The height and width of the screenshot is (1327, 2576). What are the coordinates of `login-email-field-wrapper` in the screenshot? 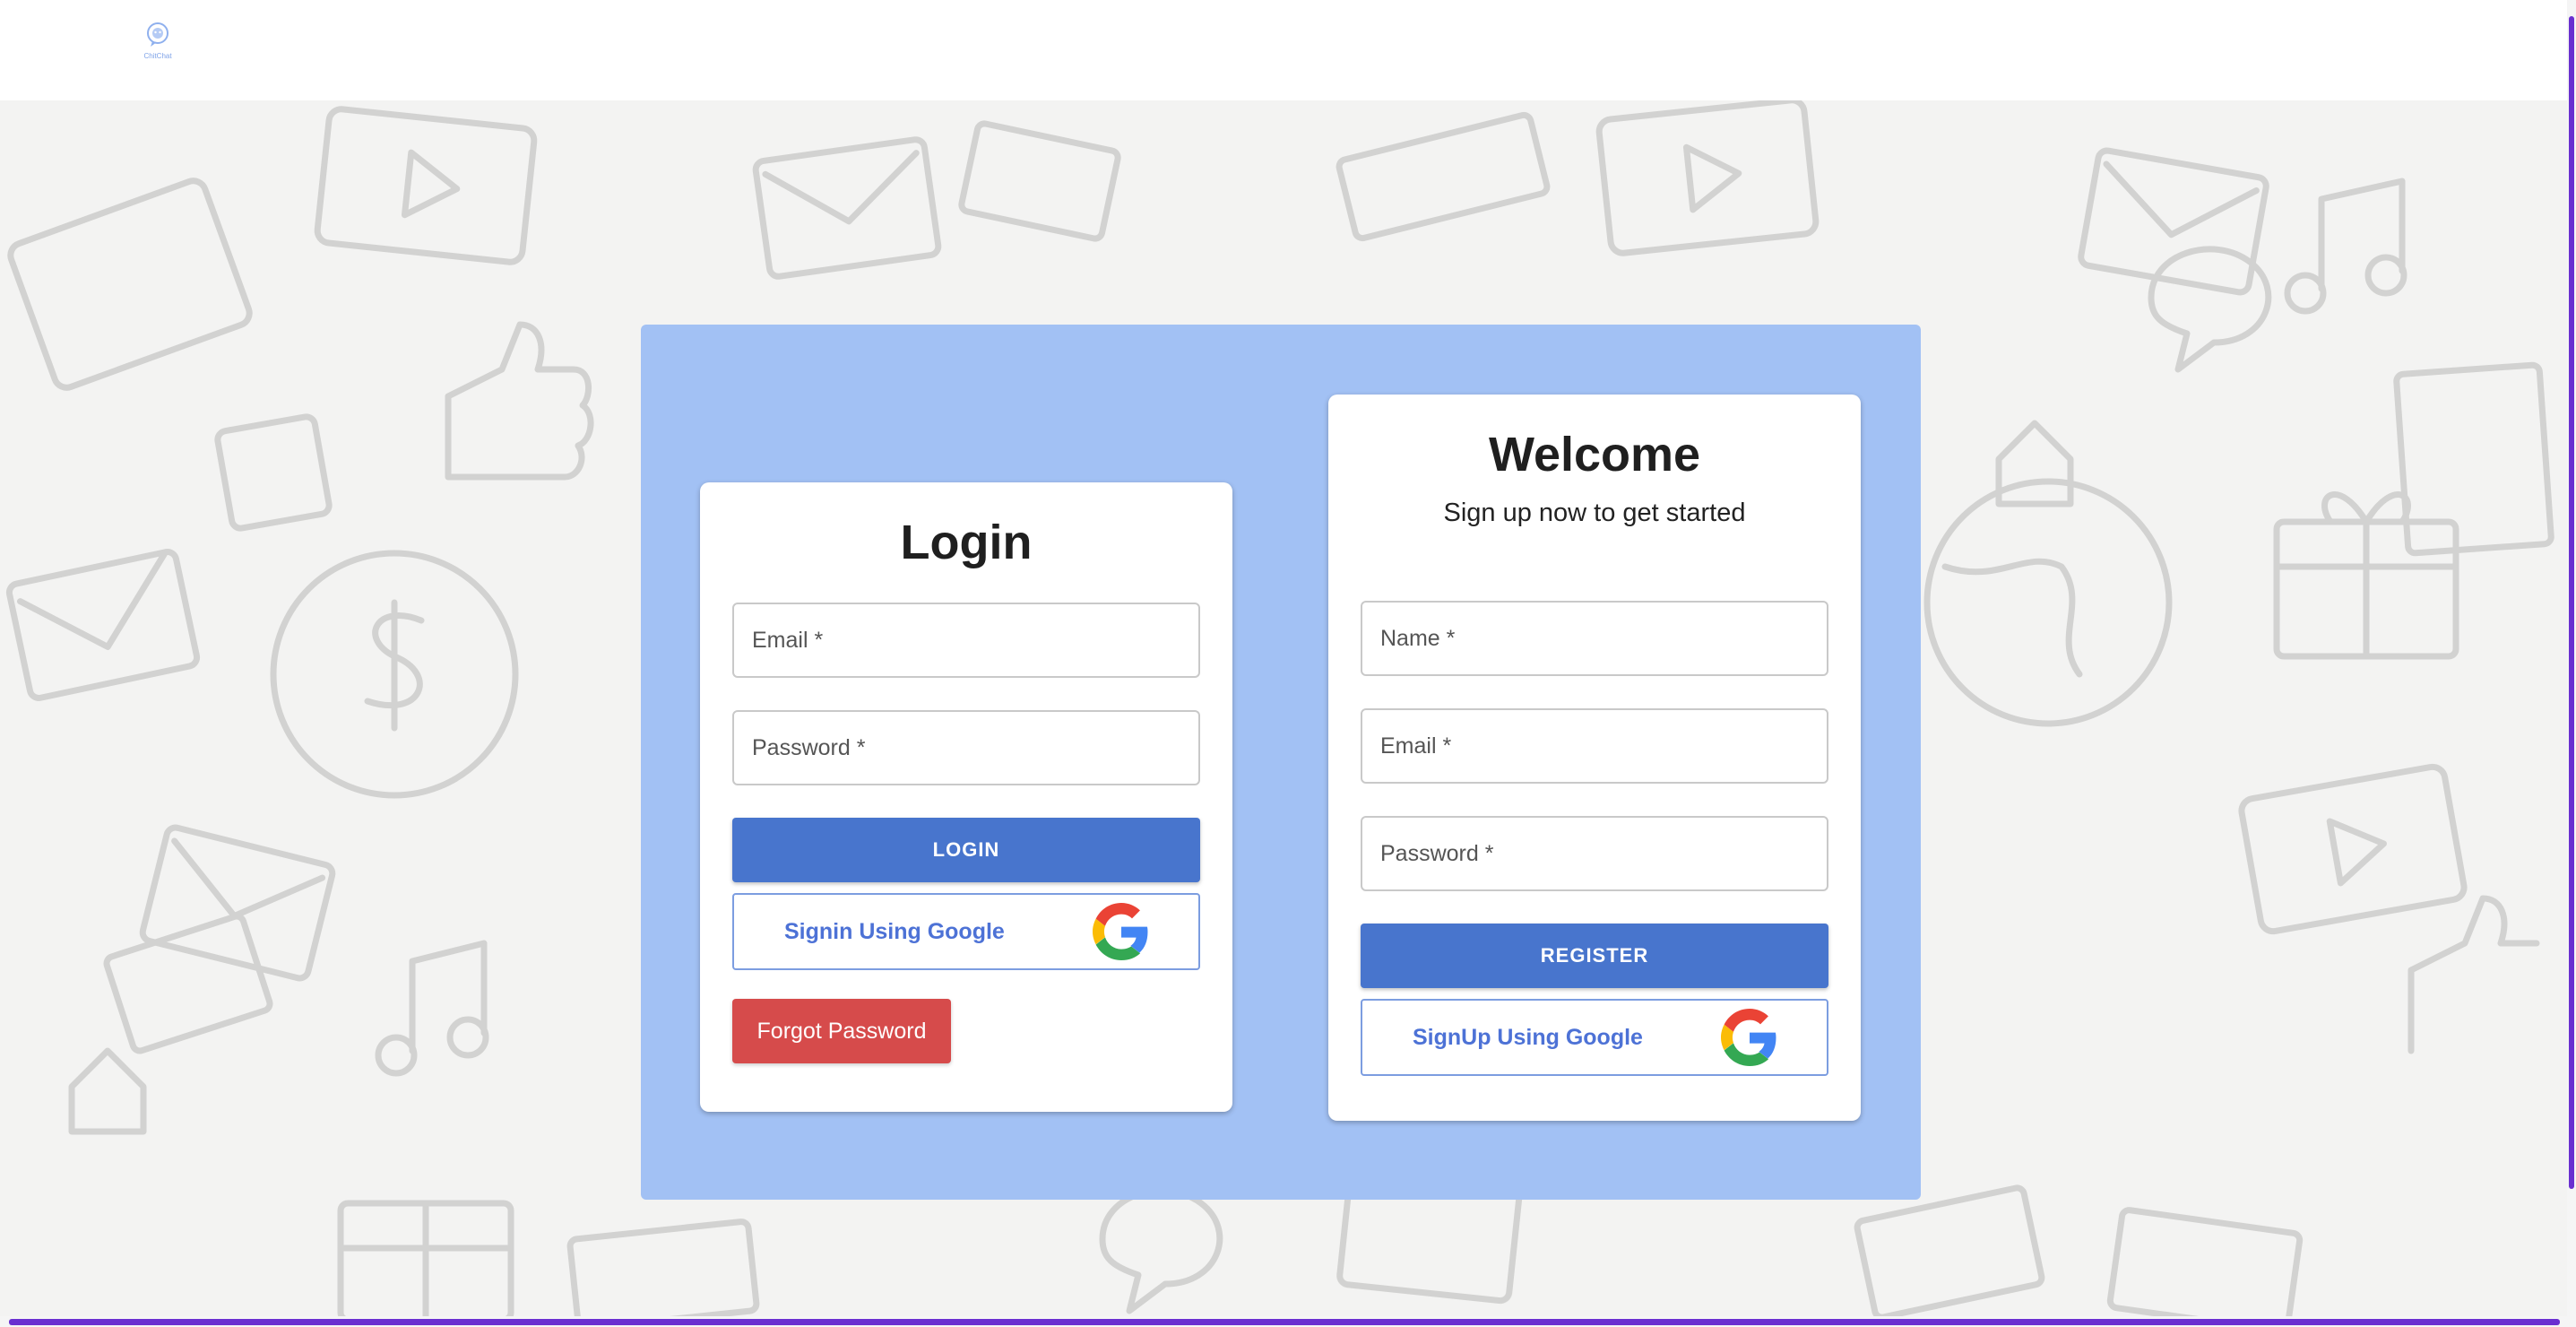 It's located at (966, 640).